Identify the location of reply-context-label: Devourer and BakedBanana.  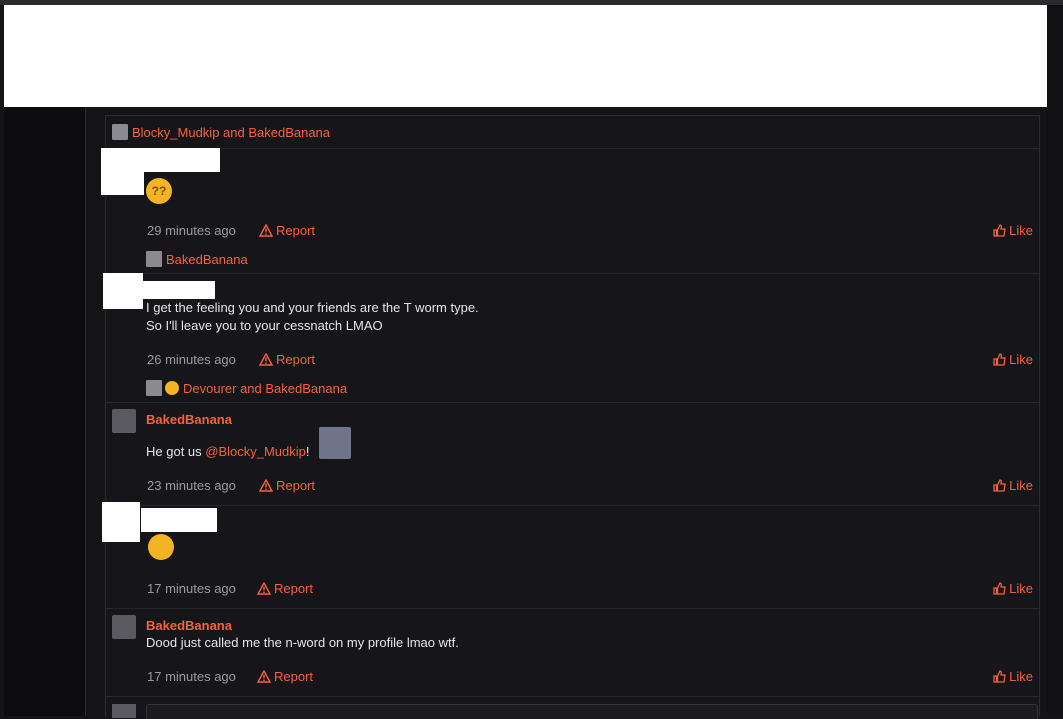
(265, 388).